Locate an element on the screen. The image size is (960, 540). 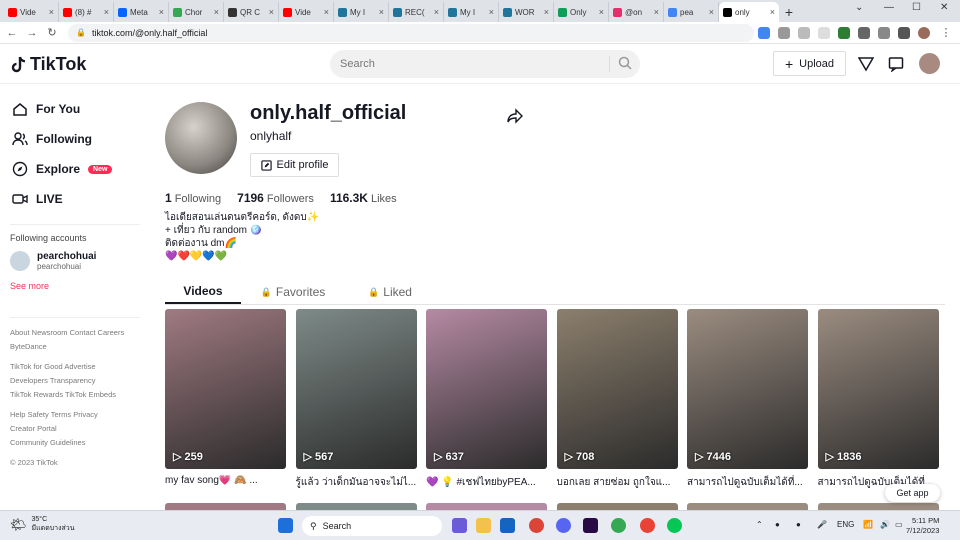
video-thumbnail: ▷ 1836 is located at coordinates (878, 389).